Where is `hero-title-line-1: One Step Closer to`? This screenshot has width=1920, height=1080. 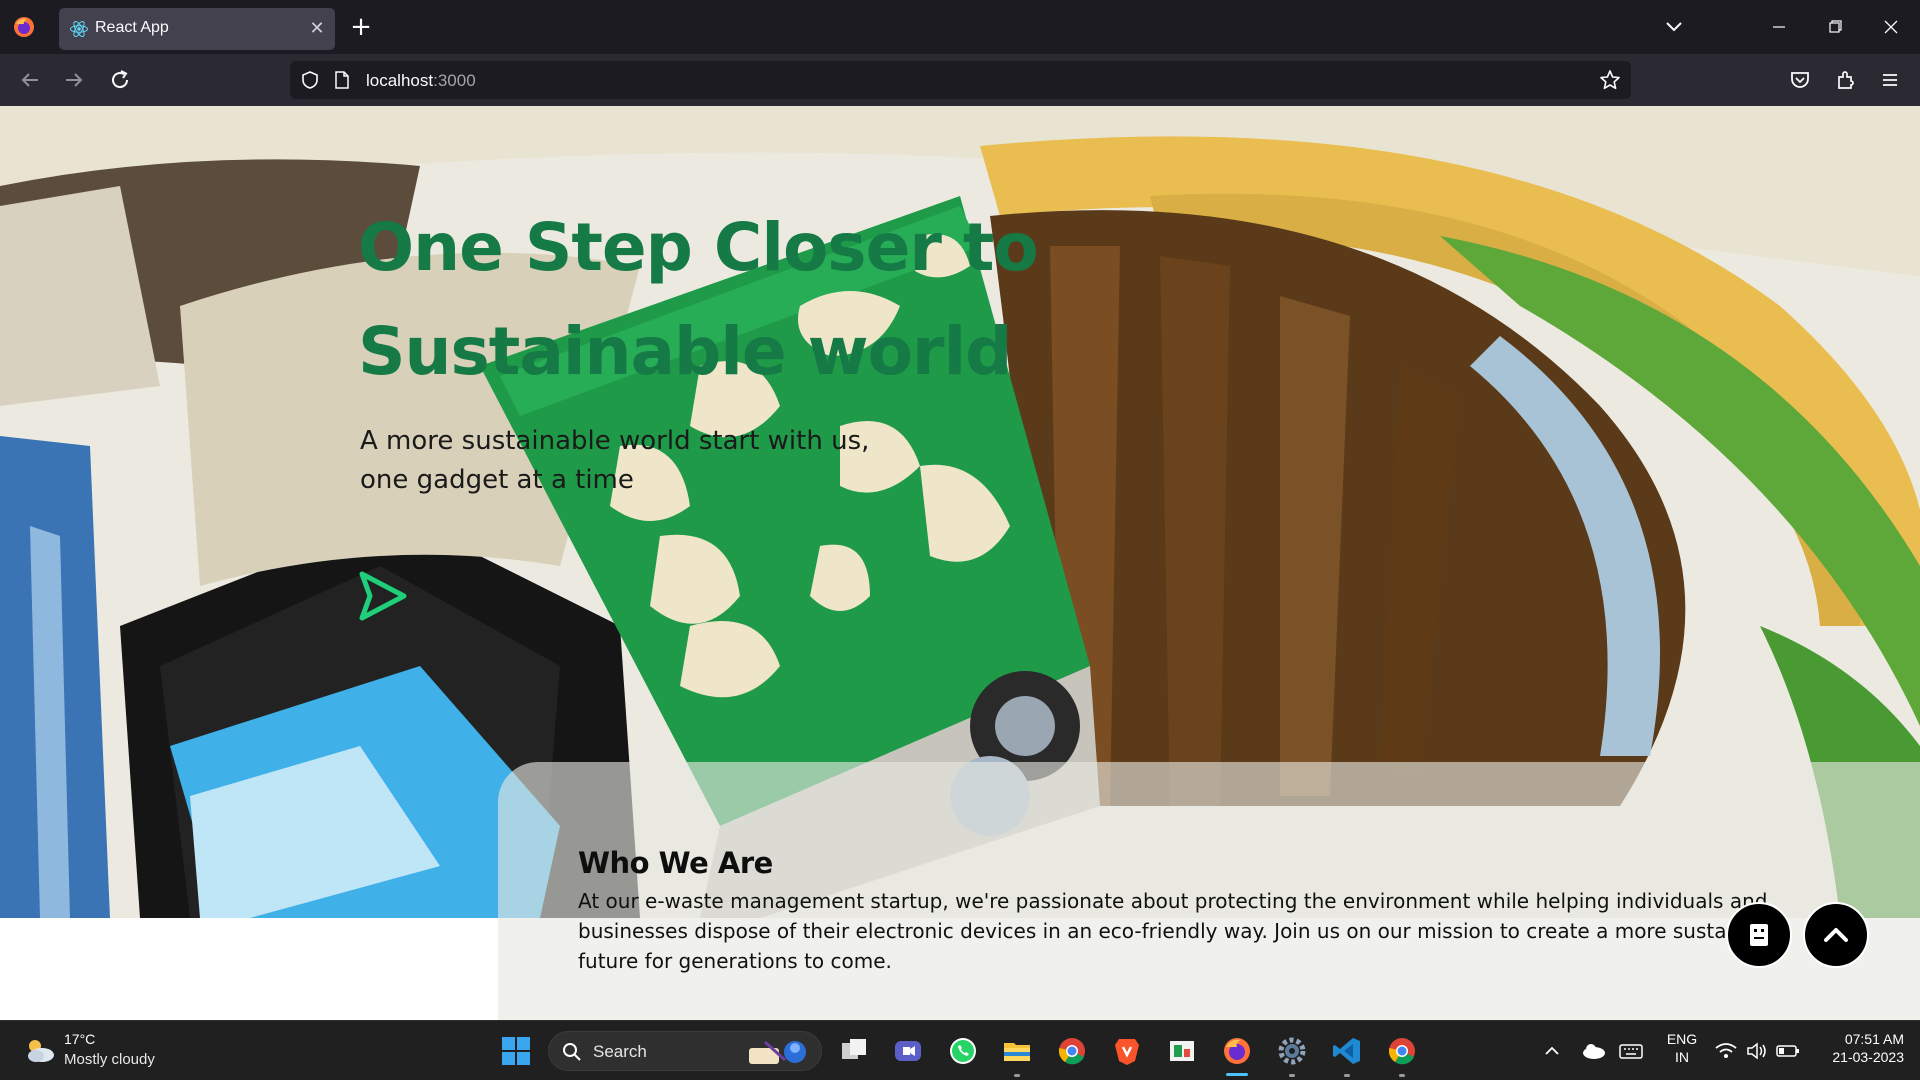 hero-title-line-1: One Step Closer to is located at coordinates (698, 247).